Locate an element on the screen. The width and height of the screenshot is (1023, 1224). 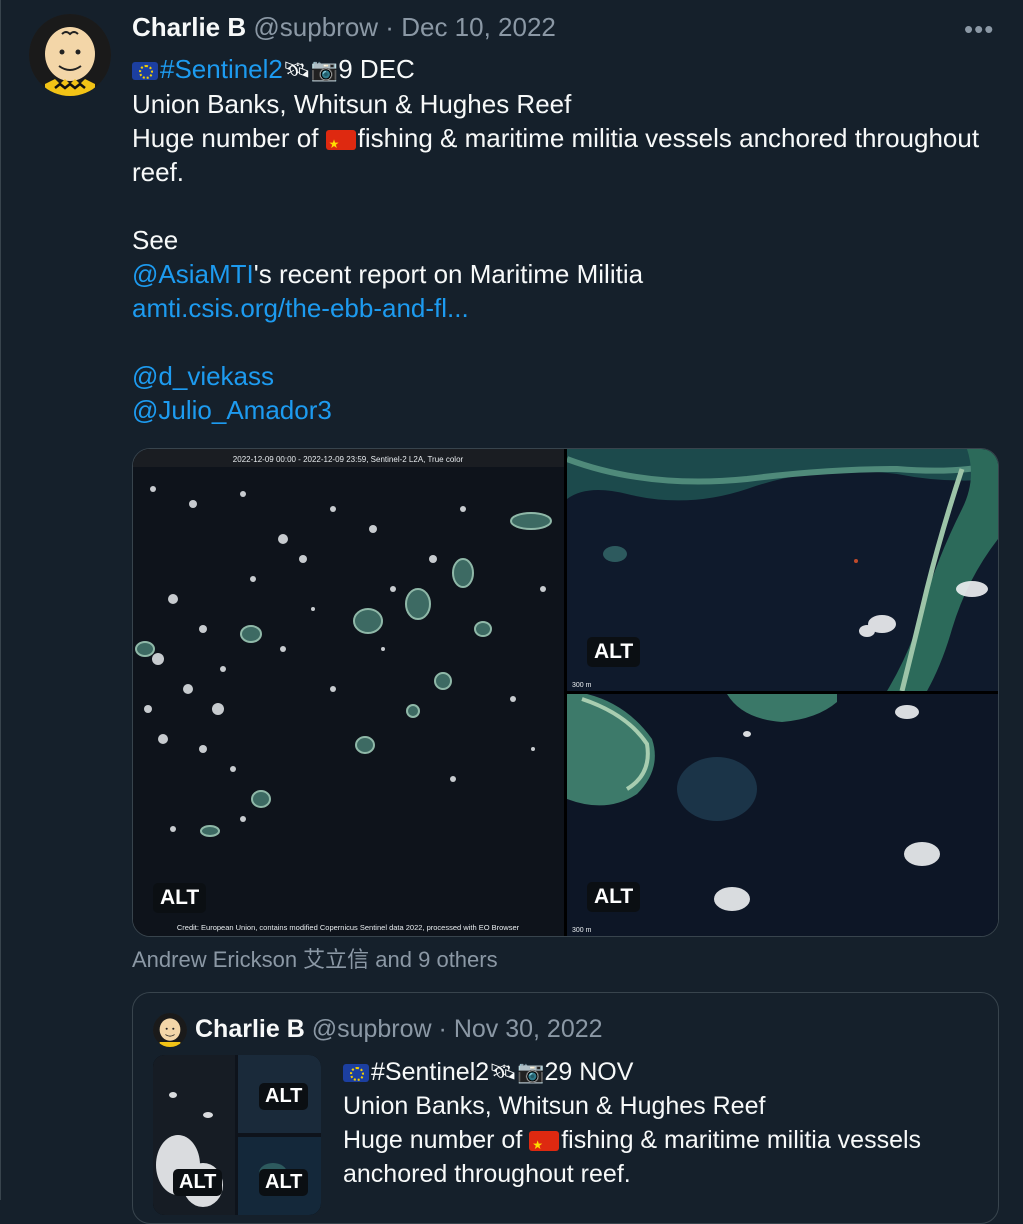
image3-scale: 300 m is located at coordinates (582, 930).